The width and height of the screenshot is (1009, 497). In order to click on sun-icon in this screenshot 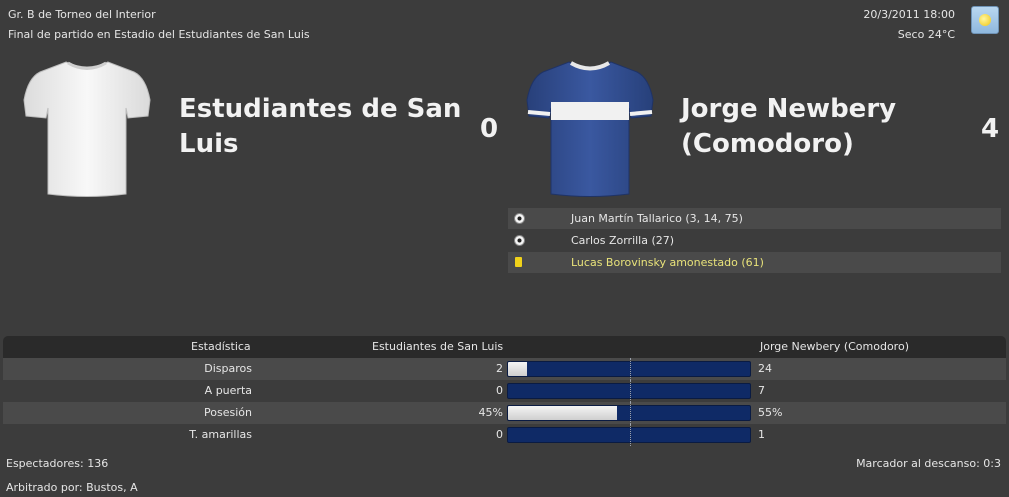, I will do `click(985, 20)`.